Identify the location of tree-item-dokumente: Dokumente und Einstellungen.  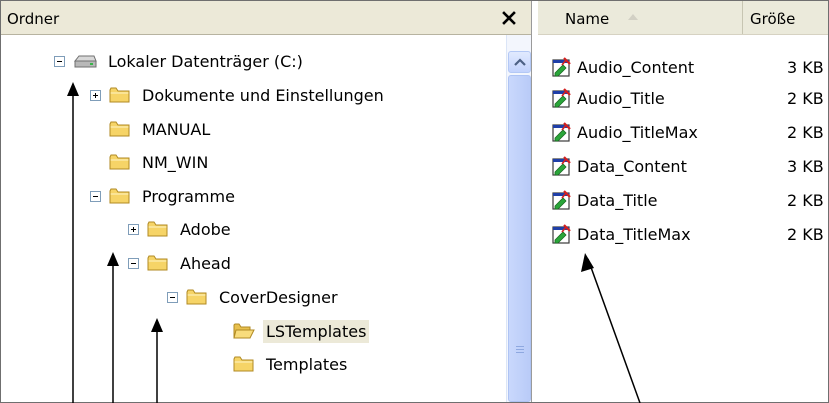
(238, 95).